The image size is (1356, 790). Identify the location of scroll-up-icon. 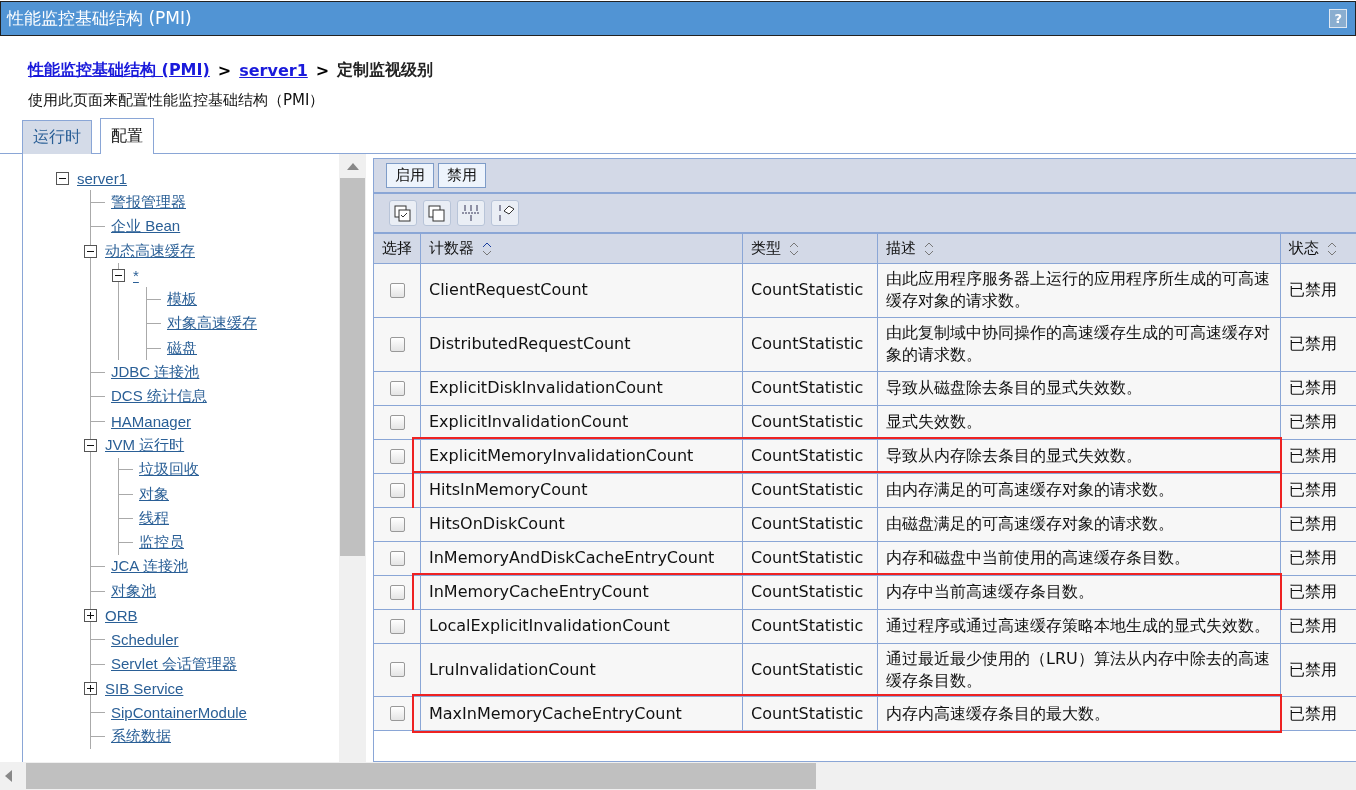
(352, 166).